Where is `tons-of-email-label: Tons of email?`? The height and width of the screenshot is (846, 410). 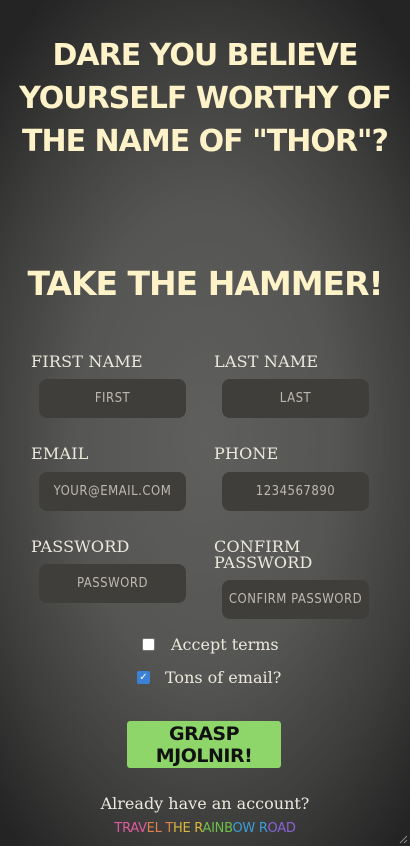
tons-of-email-label: Tons of email? is located at coordinates (223, 677).